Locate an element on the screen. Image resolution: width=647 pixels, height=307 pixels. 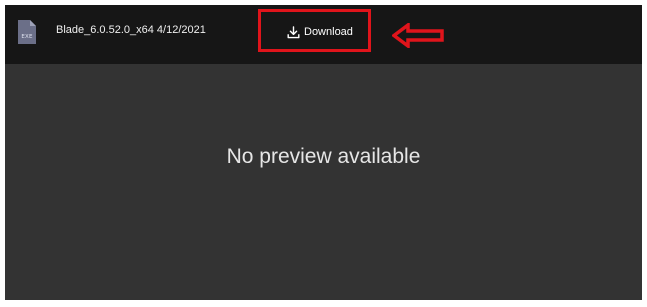
left-arrow-outline-icon is located at coordinates (418, 35).